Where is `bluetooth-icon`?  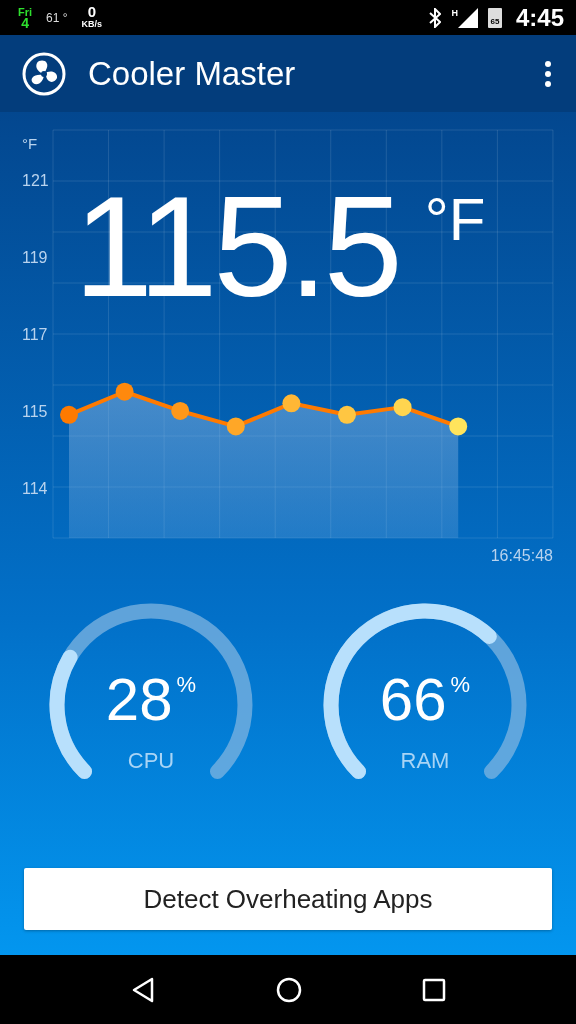
bluetooth-icon is located at coordinates (435, 17).